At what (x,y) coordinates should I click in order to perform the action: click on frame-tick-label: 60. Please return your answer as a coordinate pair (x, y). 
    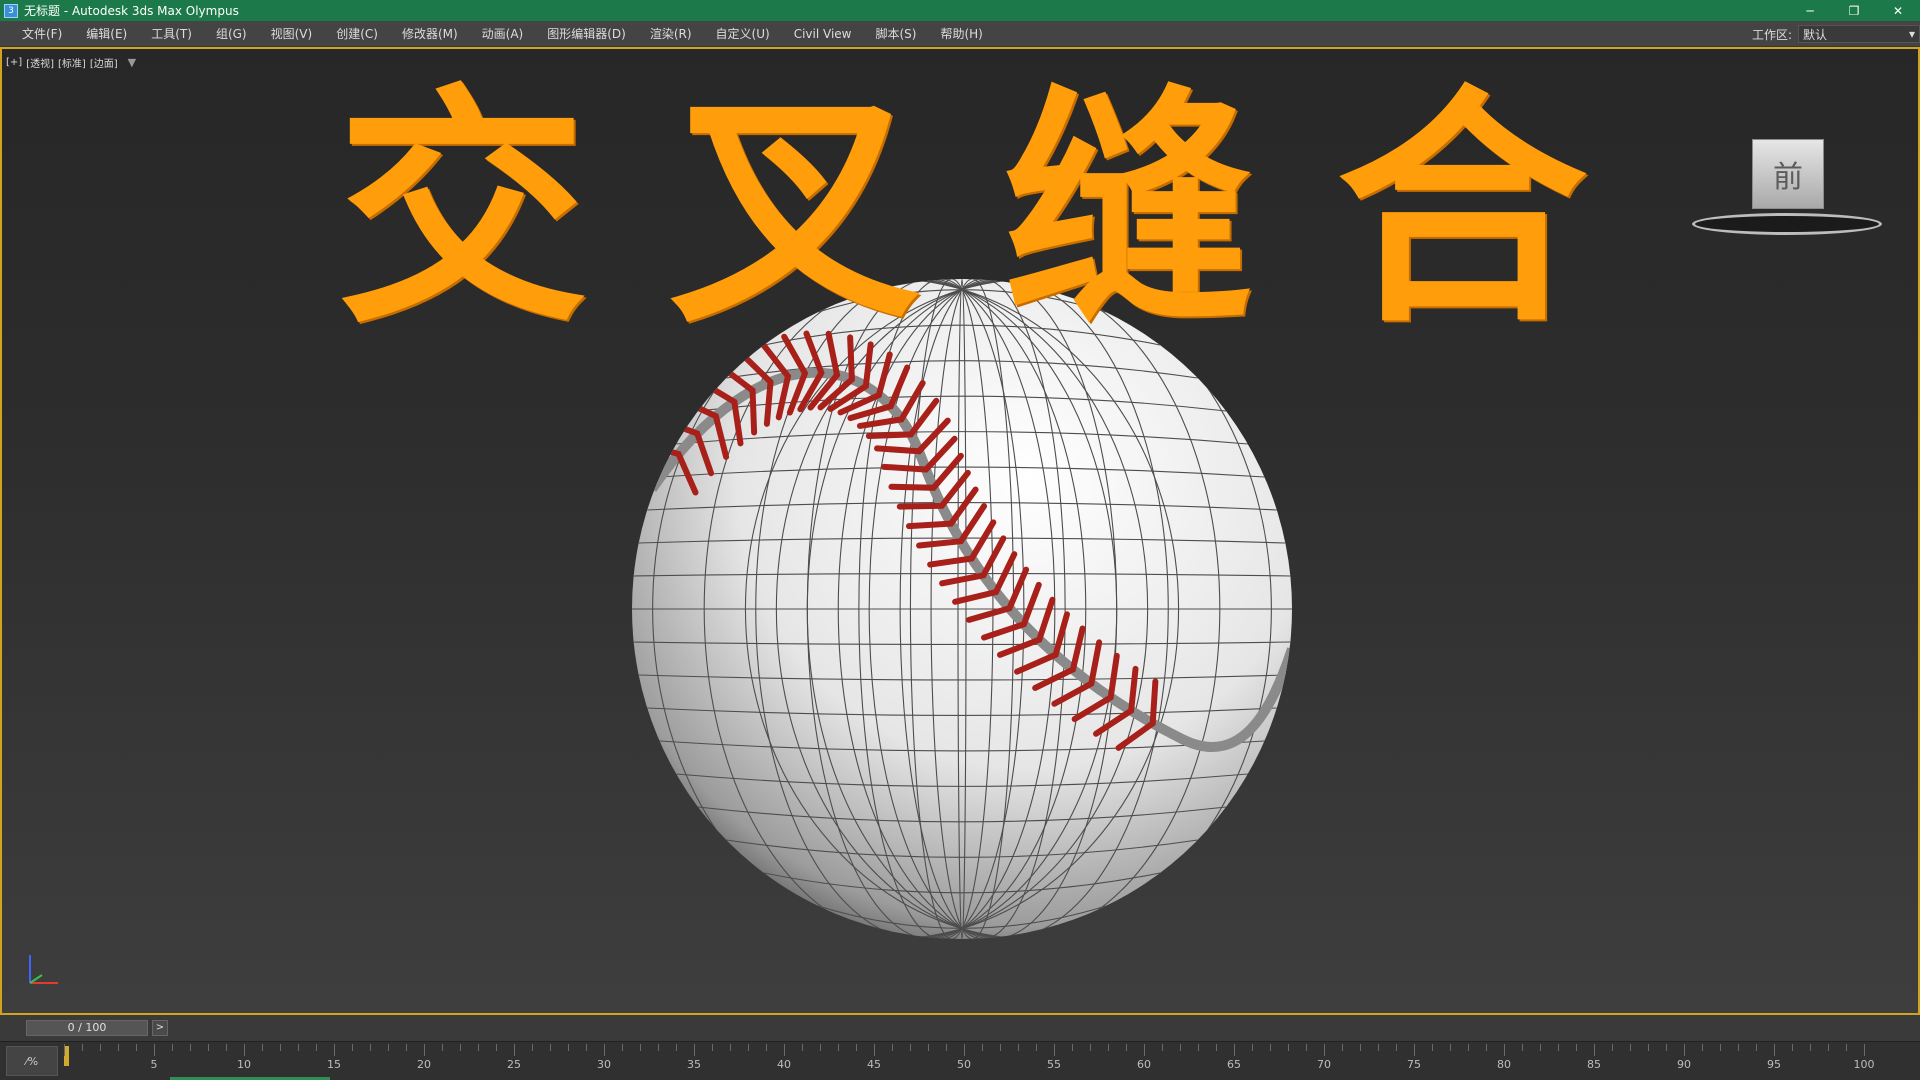
    Looking at the image, I should click on (1144, 1064).